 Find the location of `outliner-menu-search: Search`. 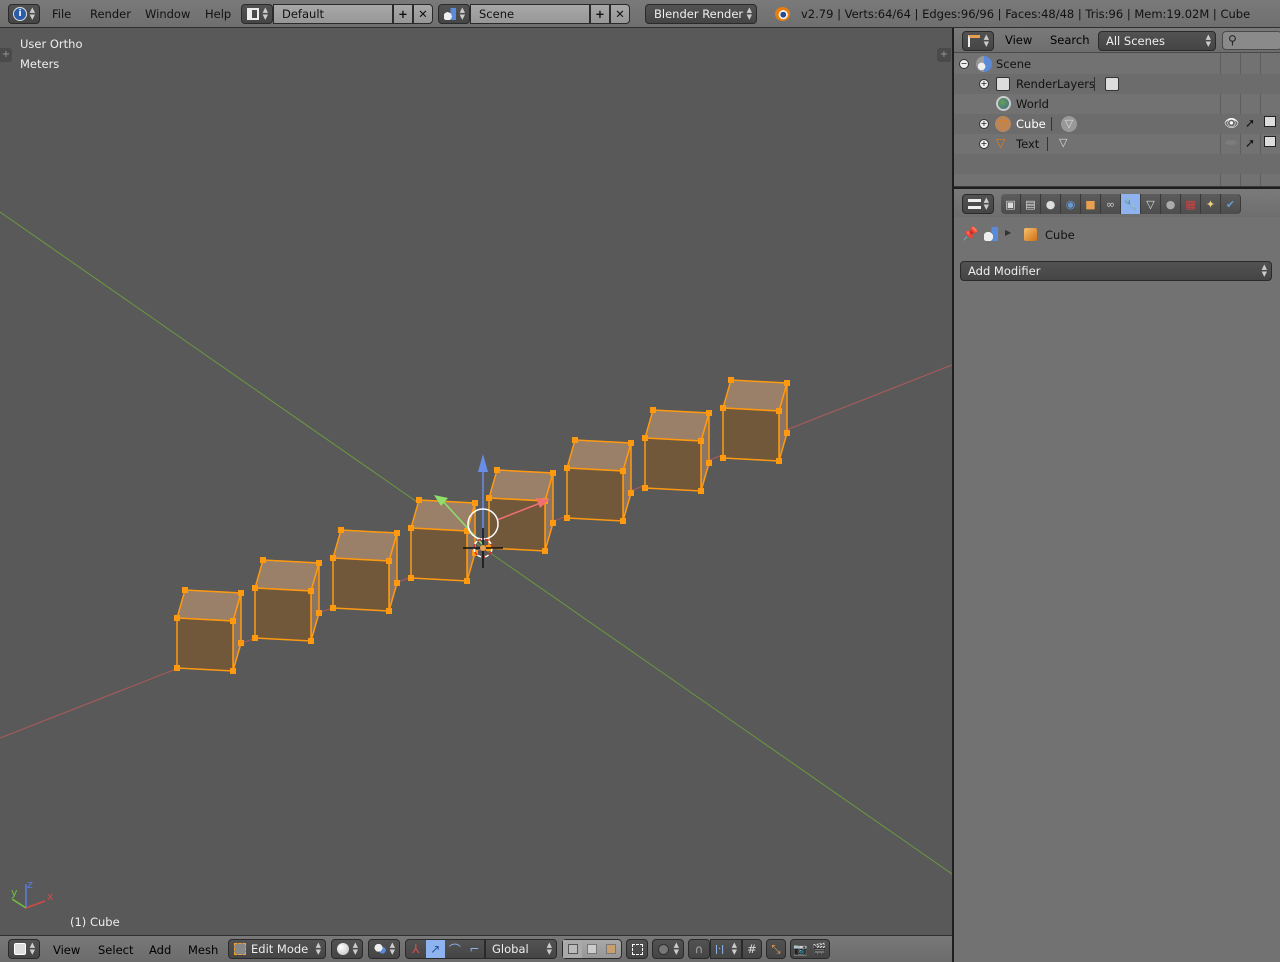

outliner-menu-search: Search is located at coordinates (1070, 40).